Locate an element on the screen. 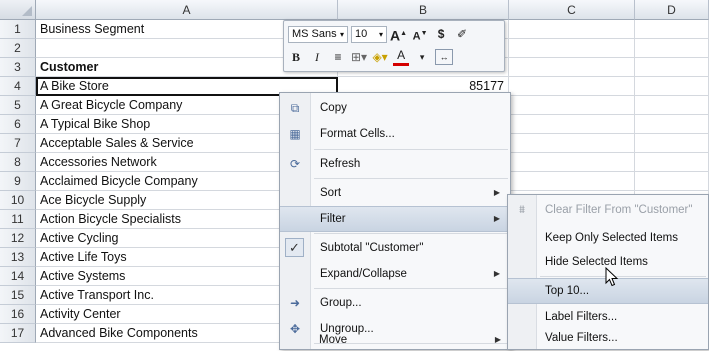 This screenshot has width=709, height=351. shrink-font-button: A▼ is located at coordinates (420, 34).